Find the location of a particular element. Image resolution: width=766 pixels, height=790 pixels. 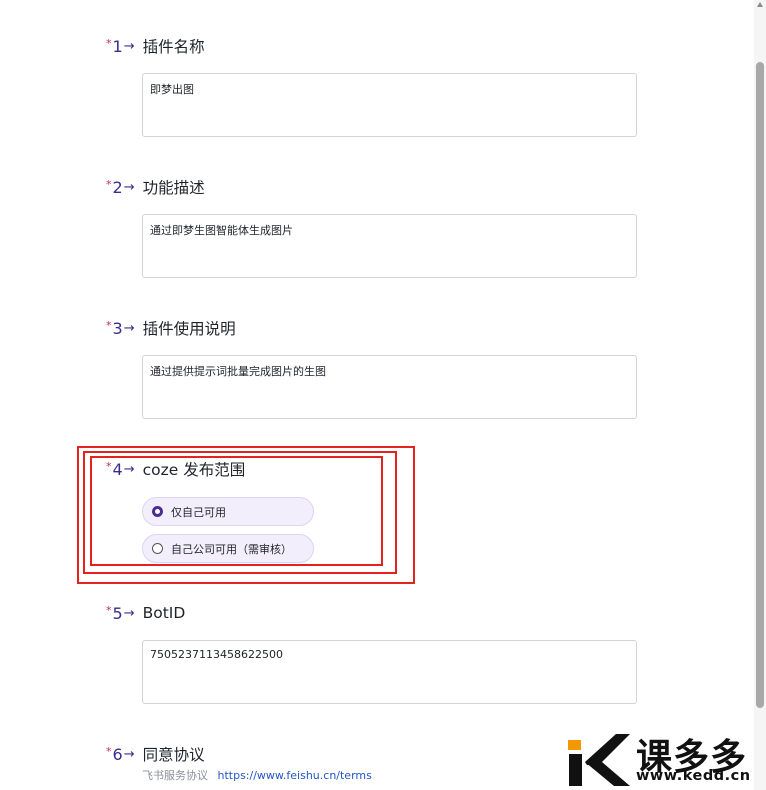

question-number: 1 is located at coordinates (117, 46).